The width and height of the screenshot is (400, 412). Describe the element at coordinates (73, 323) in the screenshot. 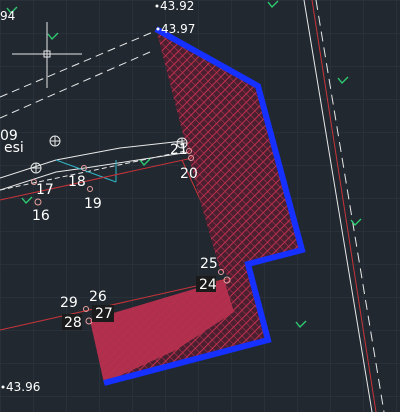

I see `point-label-28: 28` at that location.